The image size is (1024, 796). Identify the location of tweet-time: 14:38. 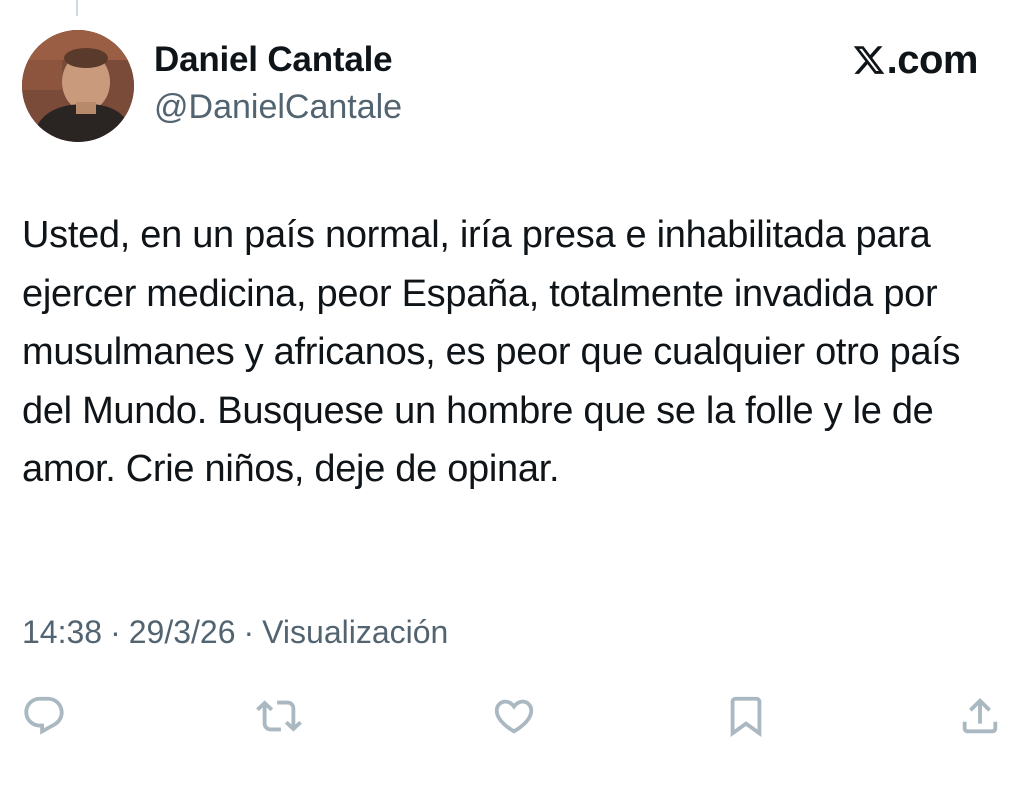
(62, 632).